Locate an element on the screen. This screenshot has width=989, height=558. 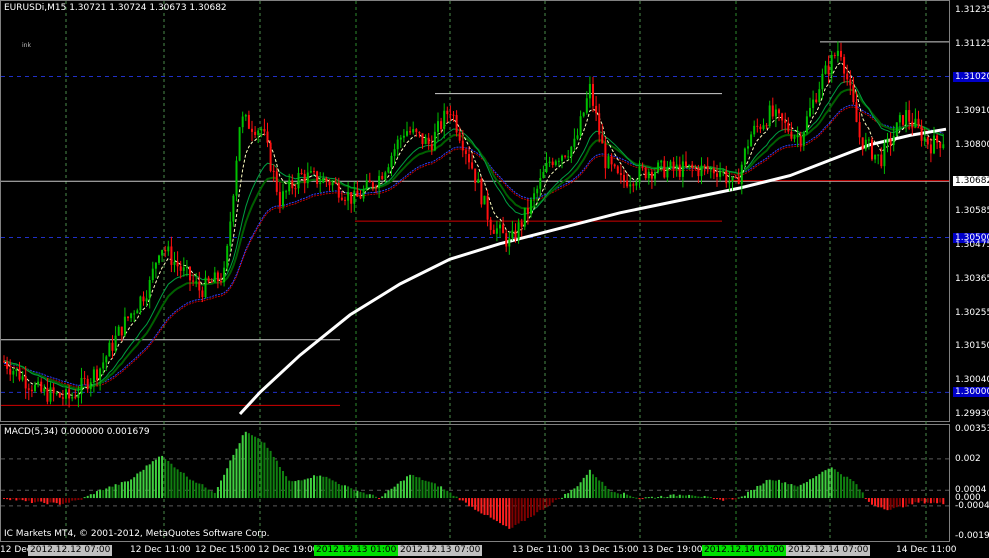
price-tick-label: 1.30682 is located at coordinates (971, 181).